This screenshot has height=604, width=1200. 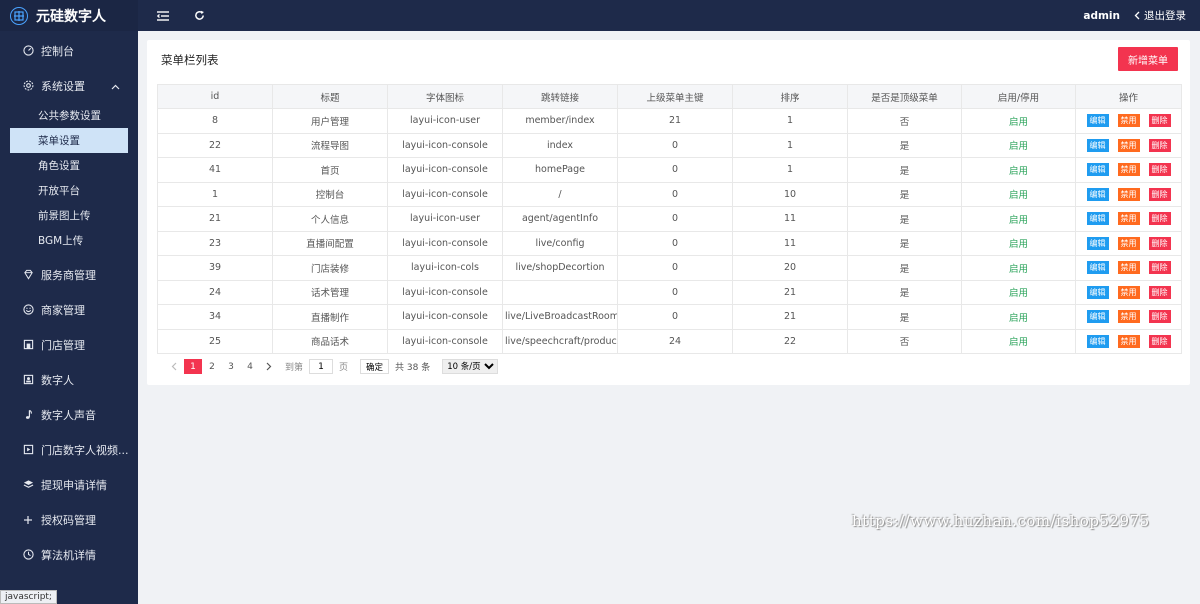 I want to click on table-cell: 直播间配置, so click(x=330, y=243).